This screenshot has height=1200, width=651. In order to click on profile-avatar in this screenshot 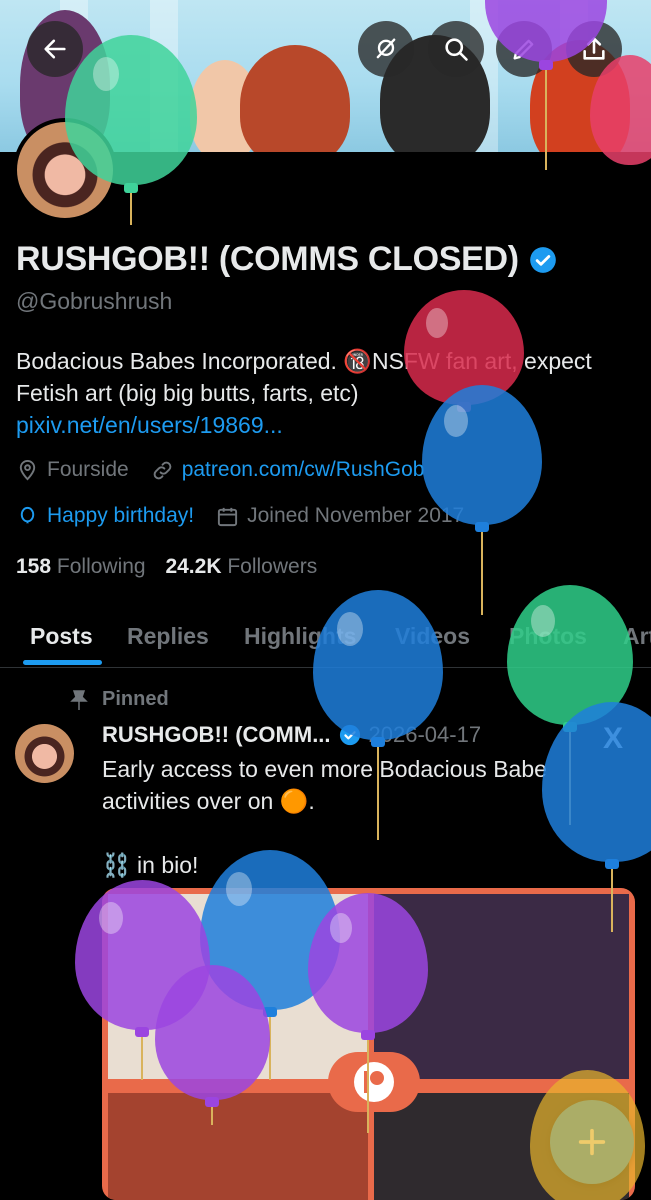, I will do `click(65, 170)`.